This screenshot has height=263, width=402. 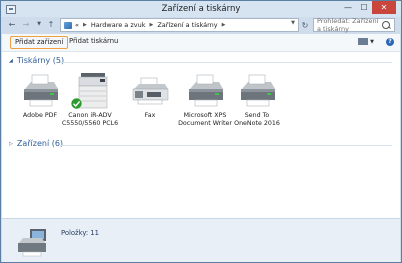 I want to click on device-label-line1: Microsoft XPS, so click(x=205, y=115).